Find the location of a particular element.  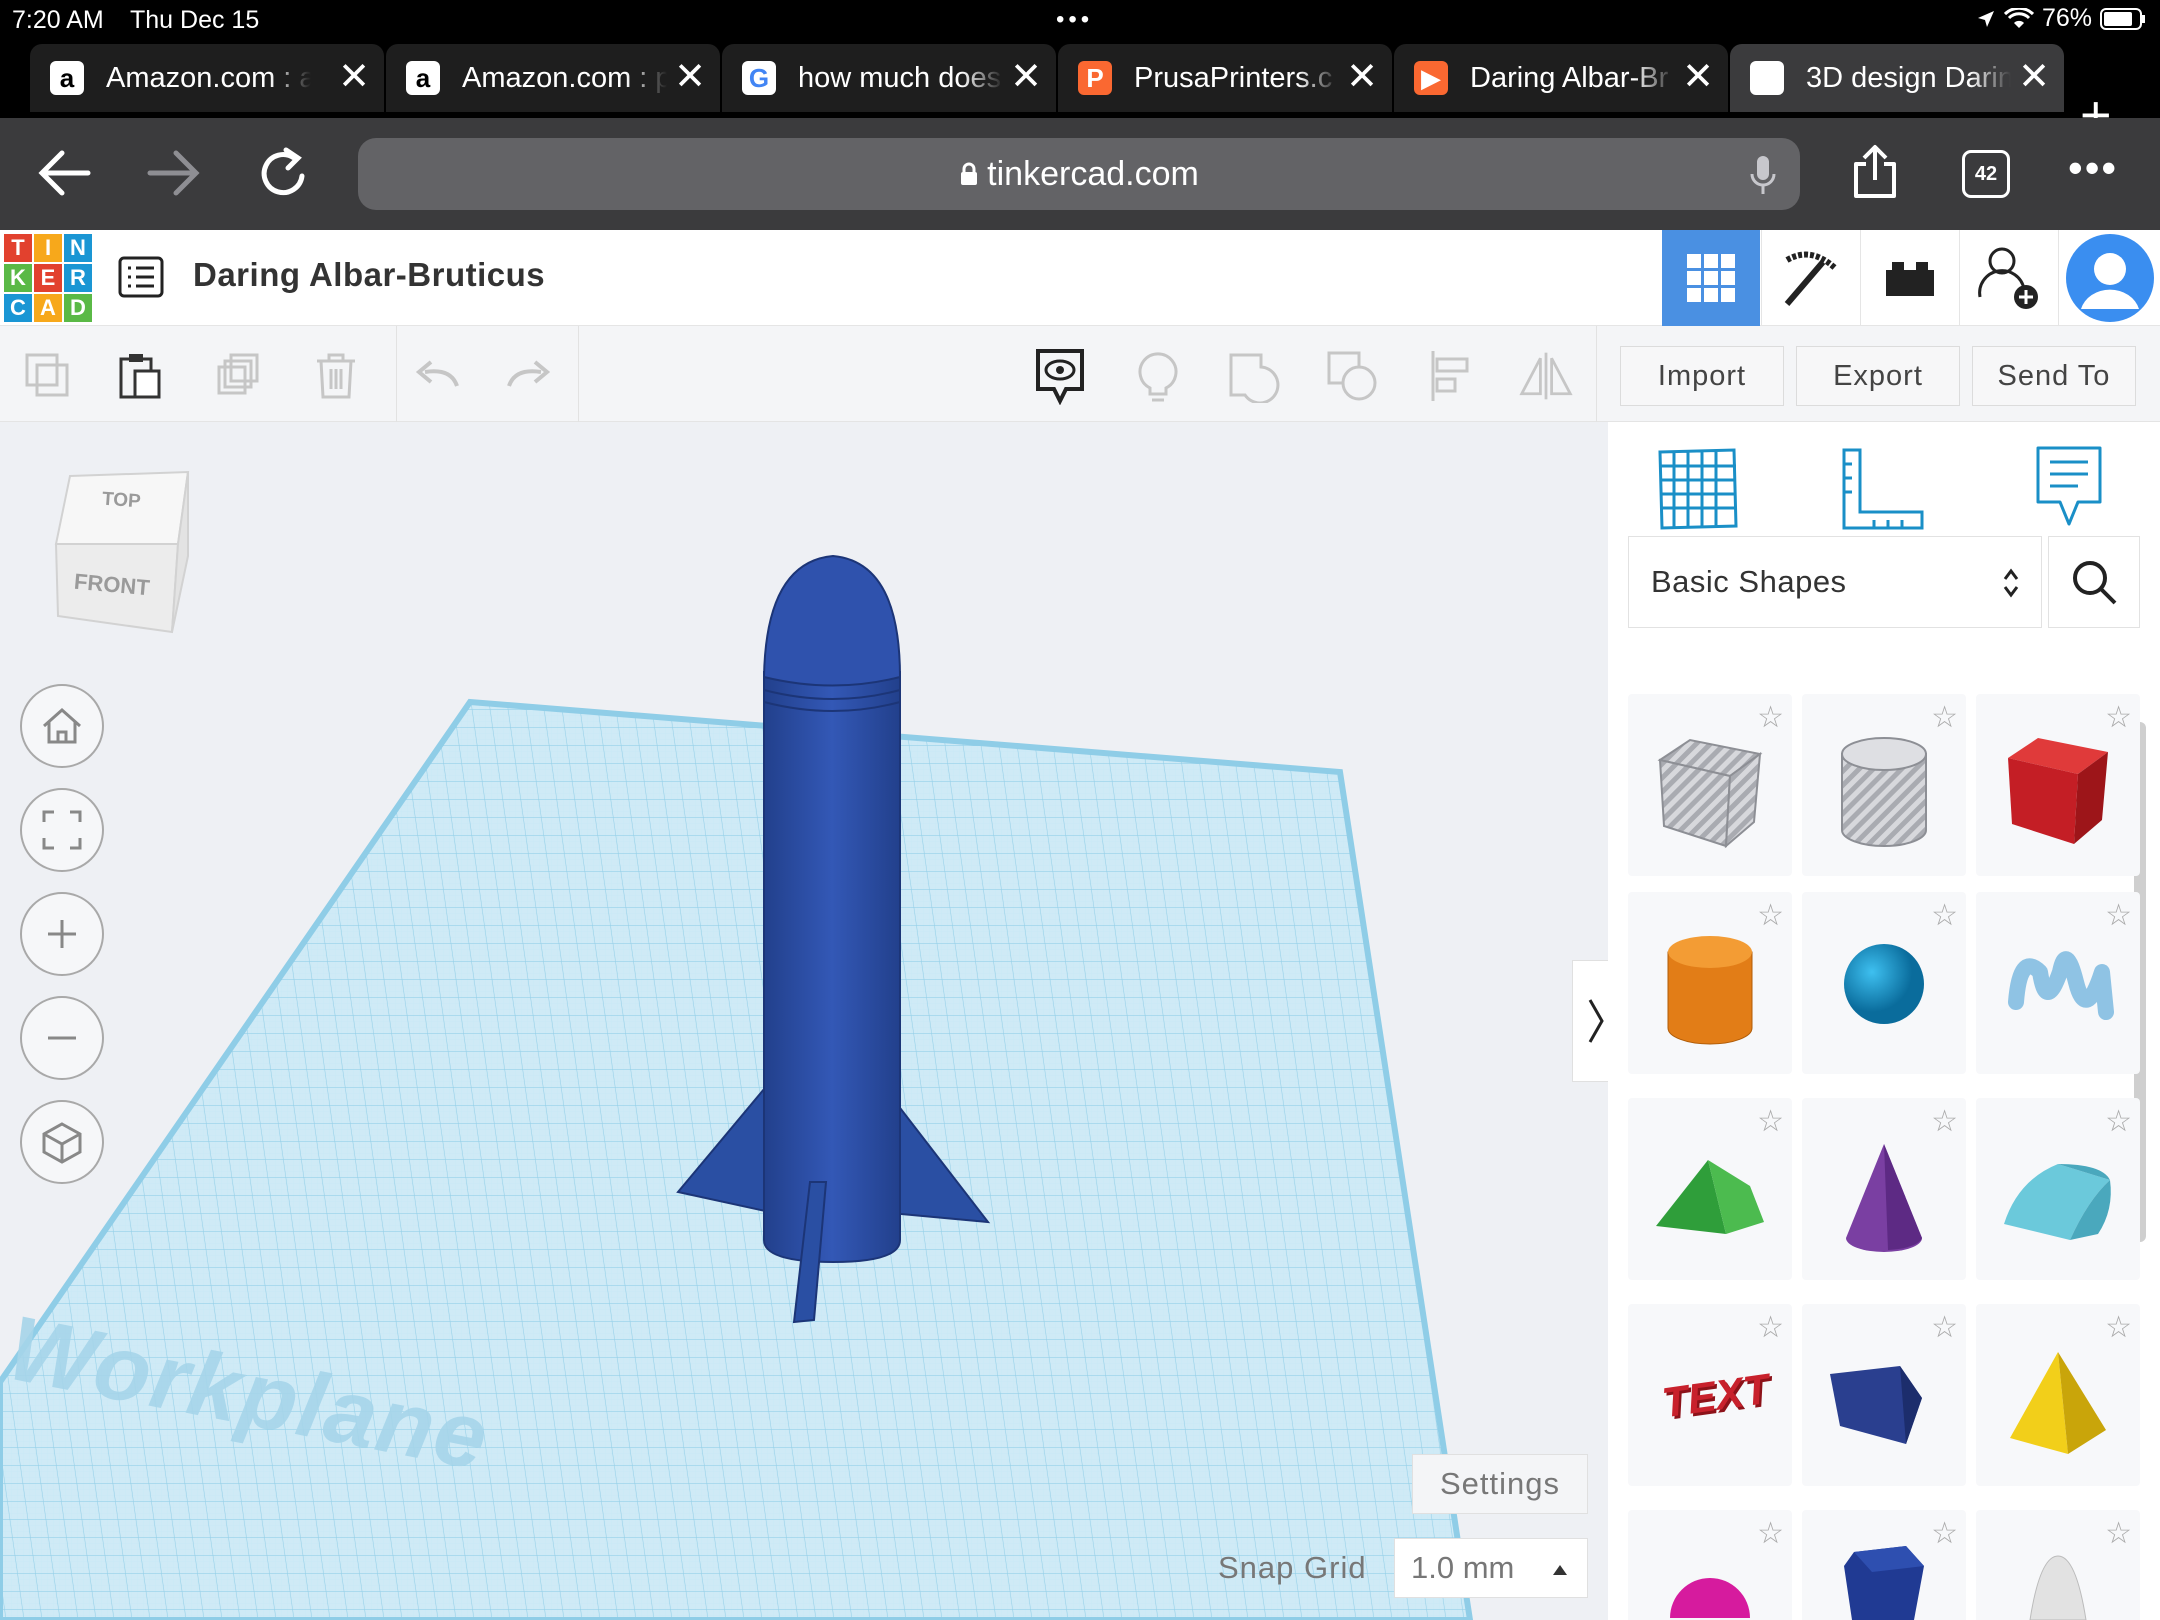

shape-half-sphere: ☆ is located at coordinates (1710, 1565).